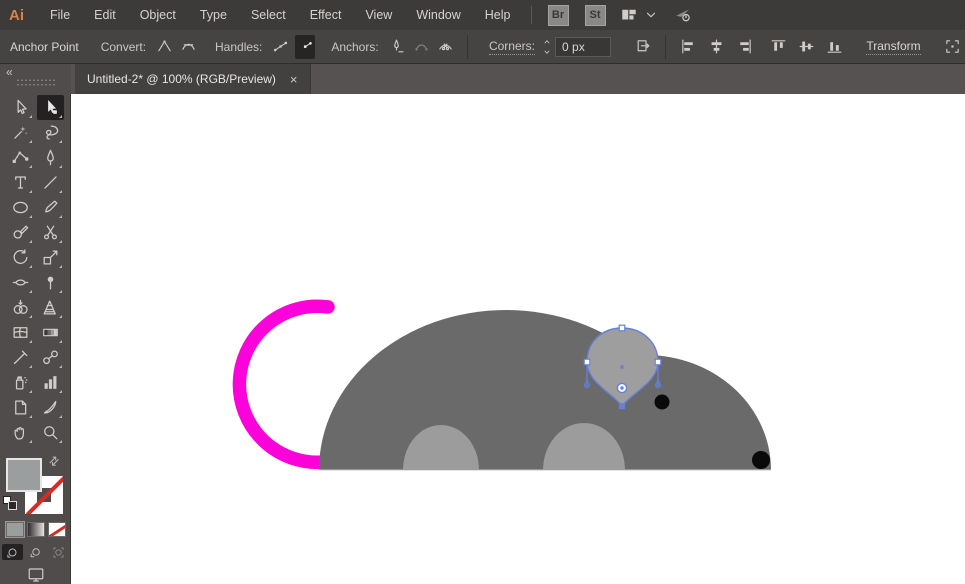 This screenshot has height=584, width=965. What do you see at coordinates (651, 15) in the screenshot?
I see `workspace-chevron-button` at bounding box center [651, 15].